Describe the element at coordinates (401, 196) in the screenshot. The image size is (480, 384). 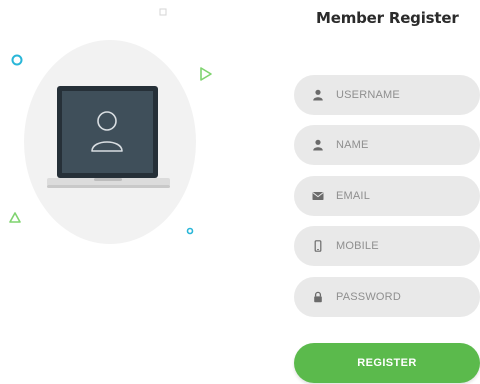
I see `email-input` at that location.